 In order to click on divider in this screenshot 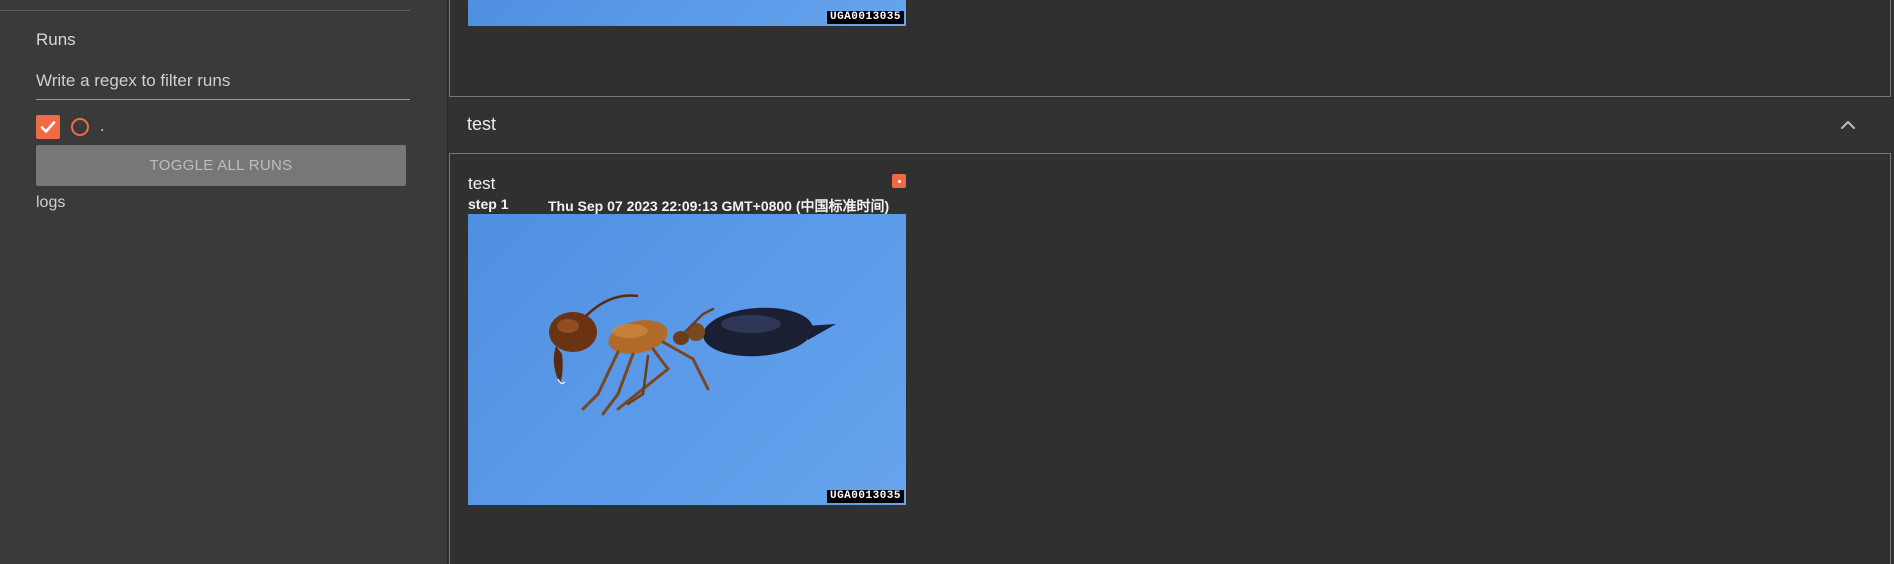, I will do `click(205, 10)`.